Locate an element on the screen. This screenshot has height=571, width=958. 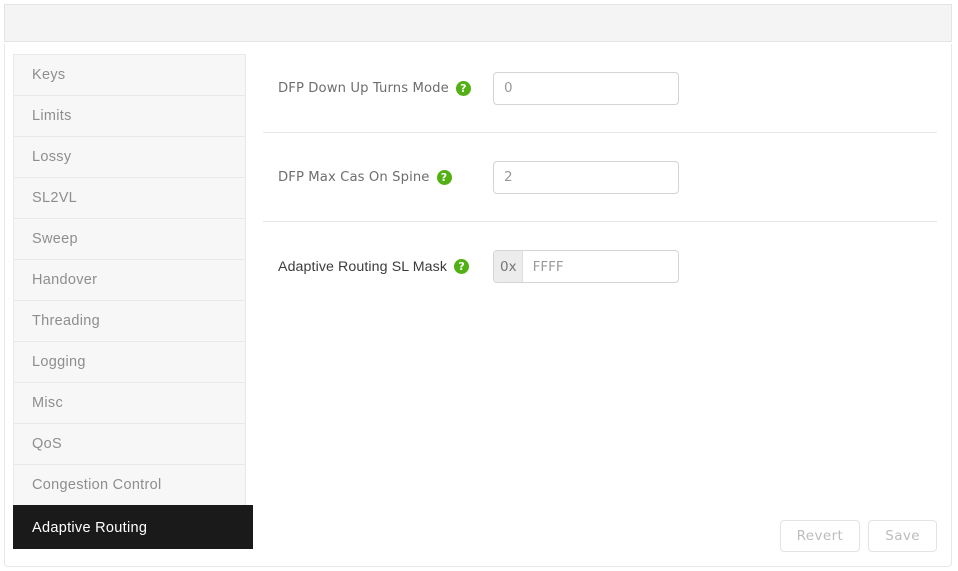
input-adaptive-routing-sl-mask is located at coordinates (600, 266).